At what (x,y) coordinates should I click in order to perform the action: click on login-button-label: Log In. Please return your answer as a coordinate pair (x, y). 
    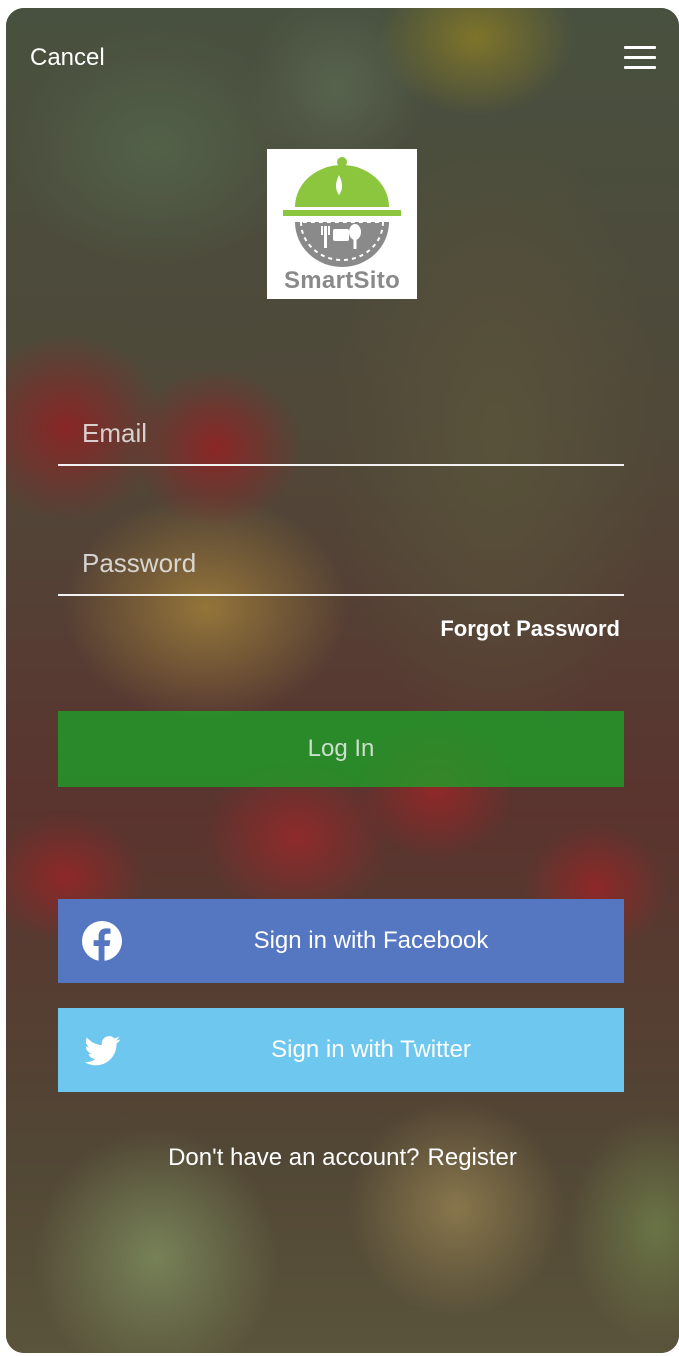
    Looking at the image, I should click on (341, 748).